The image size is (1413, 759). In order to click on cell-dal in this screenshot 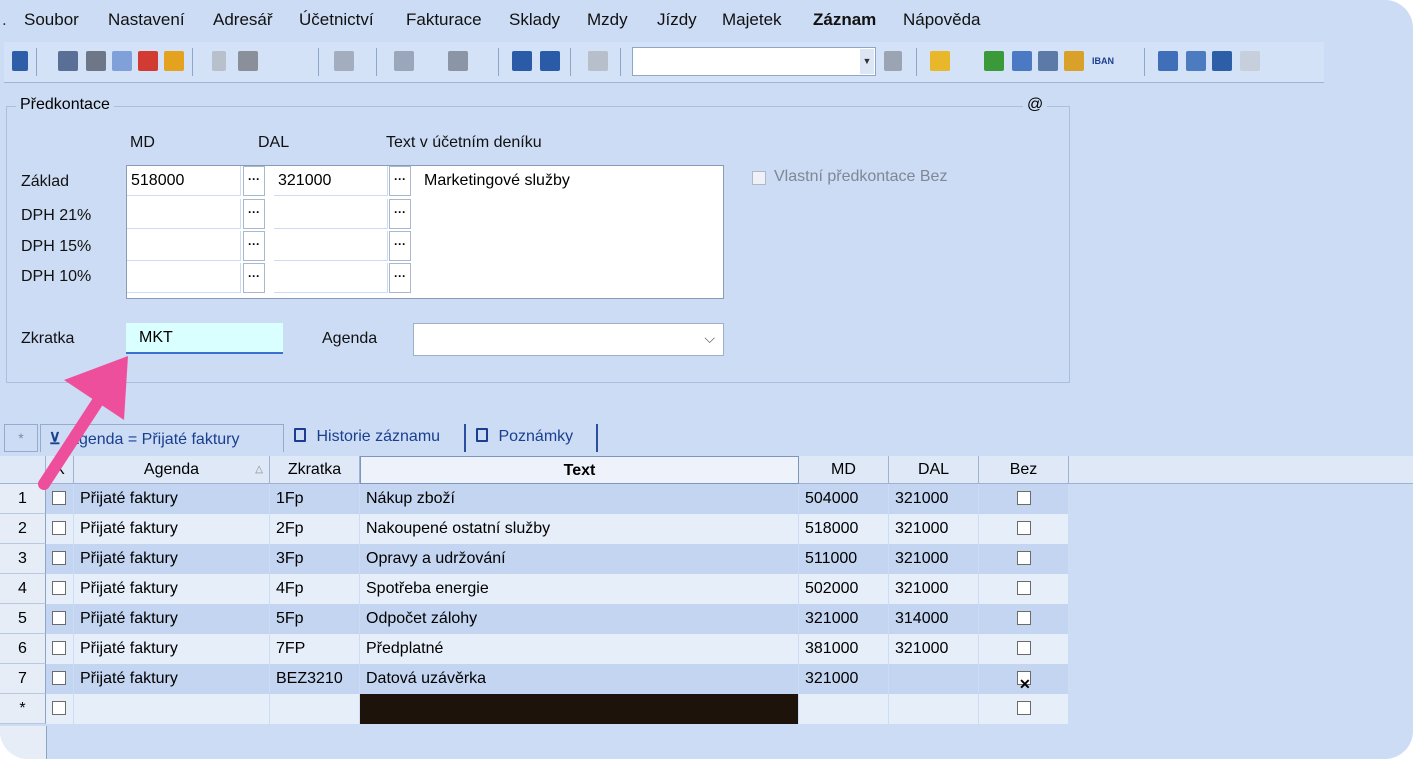, I will do `click(934, 709)`.